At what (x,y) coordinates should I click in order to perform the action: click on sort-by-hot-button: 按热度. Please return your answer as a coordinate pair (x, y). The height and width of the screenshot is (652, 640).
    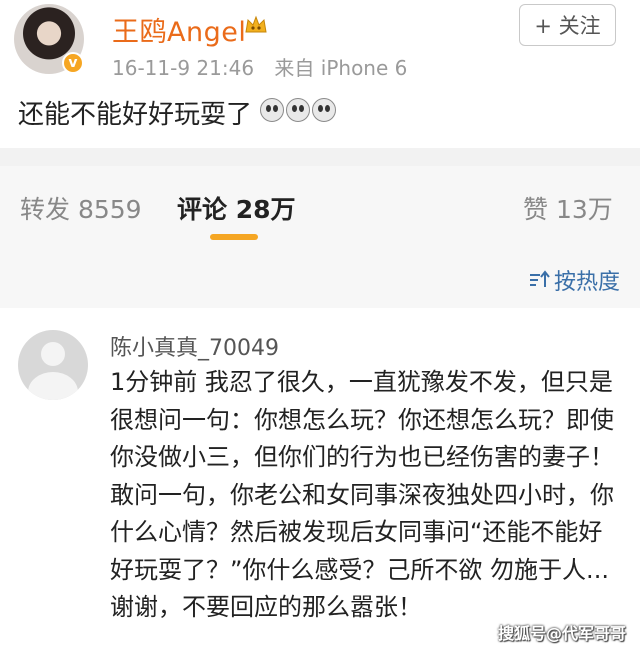
    Looking at the image, I should click on (574, 280).